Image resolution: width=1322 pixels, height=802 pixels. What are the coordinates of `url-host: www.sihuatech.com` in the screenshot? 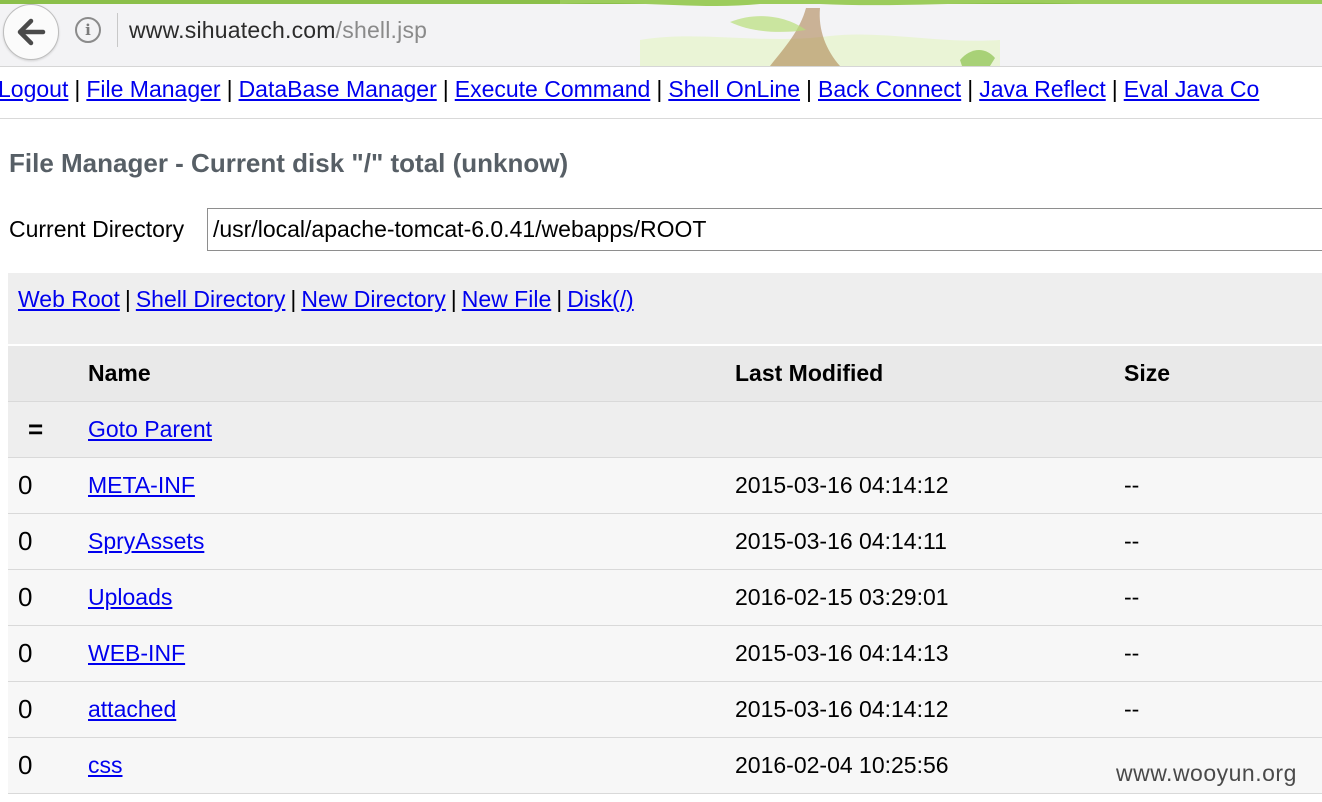 It's located at (232, 30).